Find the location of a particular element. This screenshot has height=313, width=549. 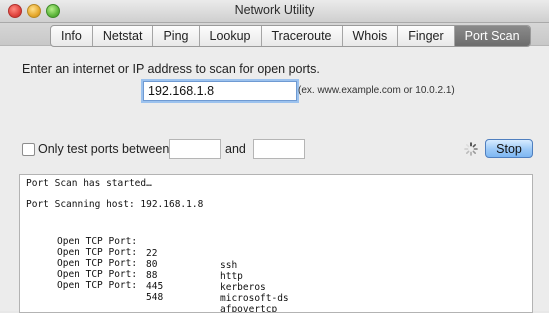

progress-spinner-icon is located at coordinates (471, 149).